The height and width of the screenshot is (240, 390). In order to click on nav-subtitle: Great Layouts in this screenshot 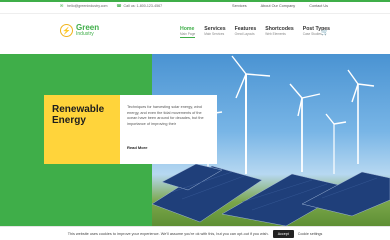, I will do `click(244, 33)`.